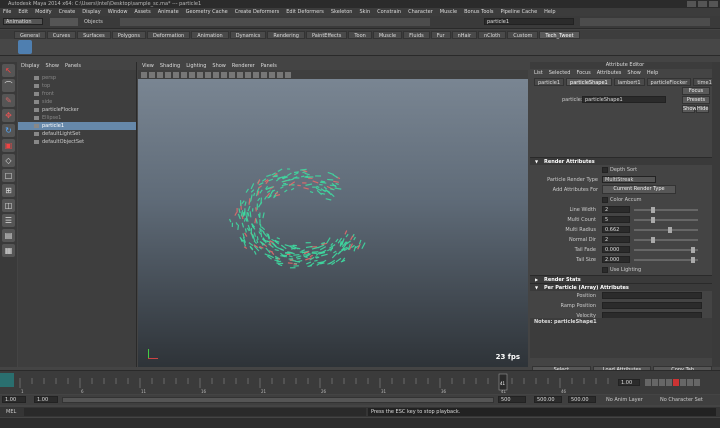 Image resolution: width=720 pixels, height=428 pixels. I want to click on move-tool-icon: ✥, so click(8, 115).